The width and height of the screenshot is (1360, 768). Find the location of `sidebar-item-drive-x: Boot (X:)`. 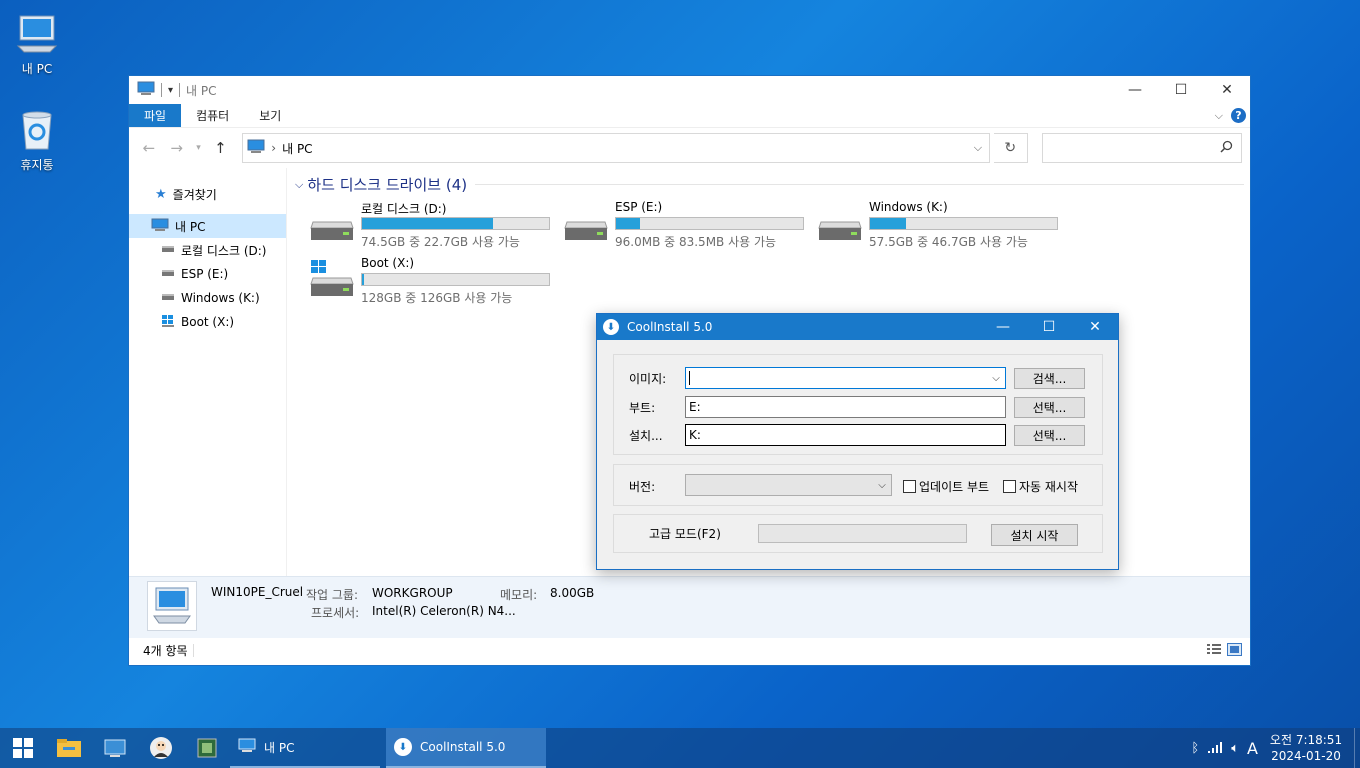

sidebar-item-drive-x: Boot (X:) is located at coordinates (207, 322).